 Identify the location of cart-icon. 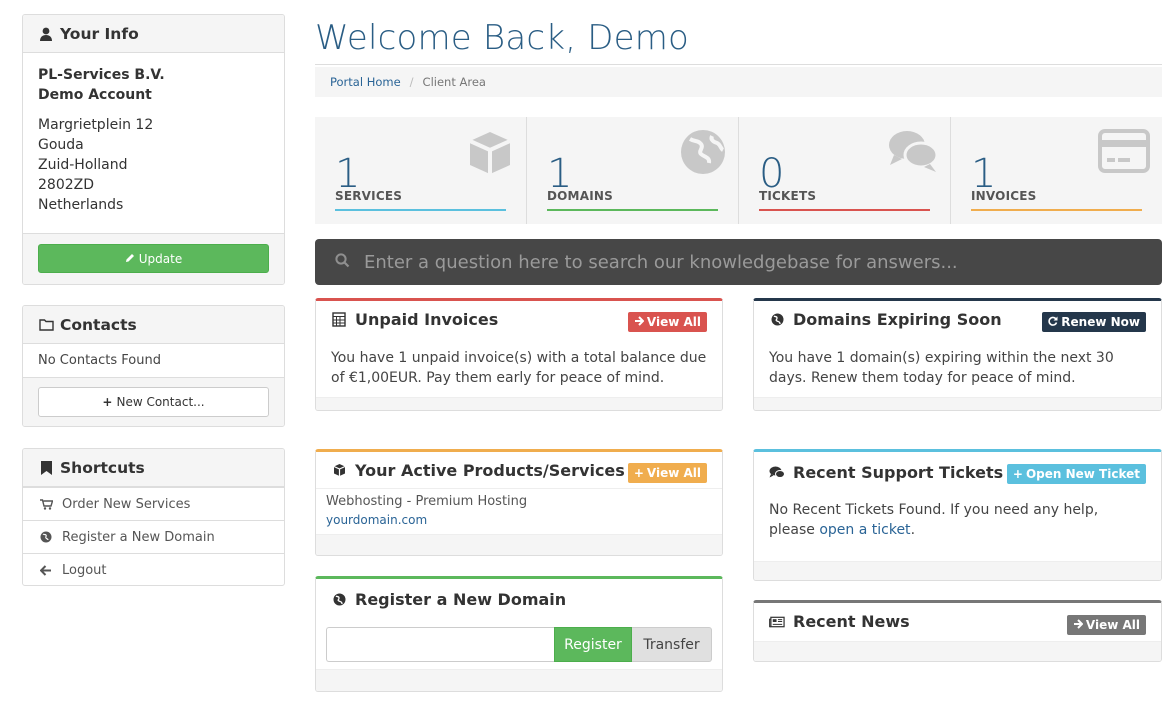
(46, 504).